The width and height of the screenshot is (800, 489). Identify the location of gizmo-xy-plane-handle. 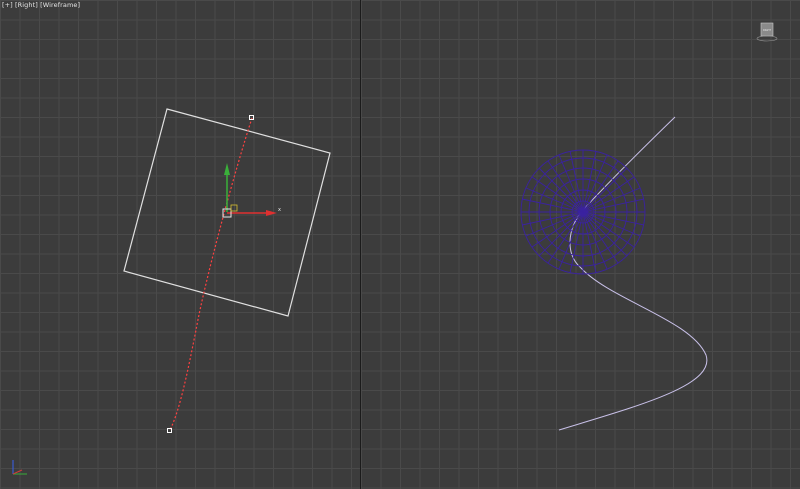
(234, 208).